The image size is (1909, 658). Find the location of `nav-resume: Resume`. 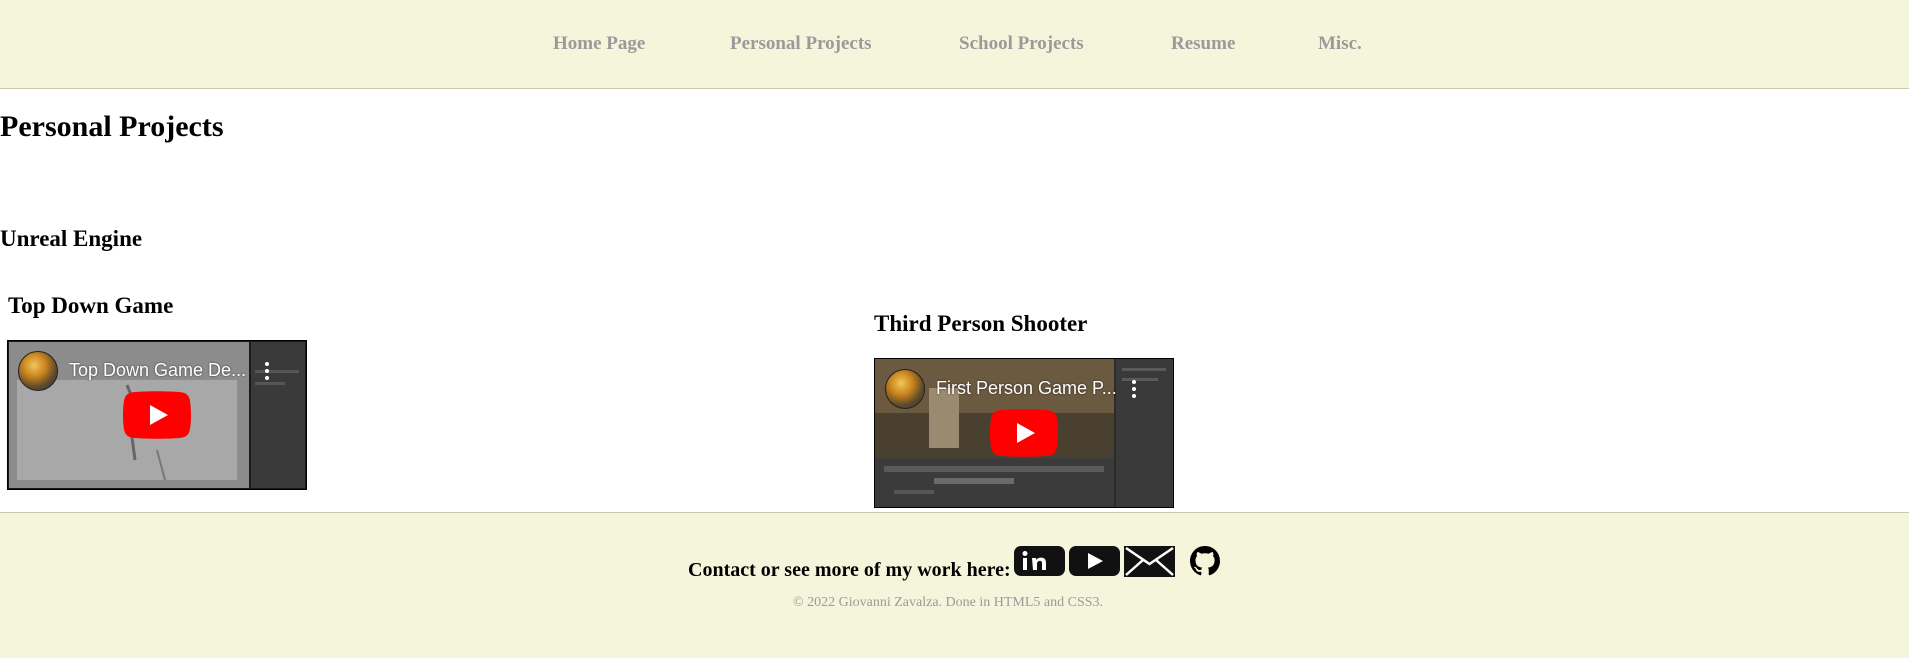

nav-resume: Resume is located at coordinates (1203, 44).